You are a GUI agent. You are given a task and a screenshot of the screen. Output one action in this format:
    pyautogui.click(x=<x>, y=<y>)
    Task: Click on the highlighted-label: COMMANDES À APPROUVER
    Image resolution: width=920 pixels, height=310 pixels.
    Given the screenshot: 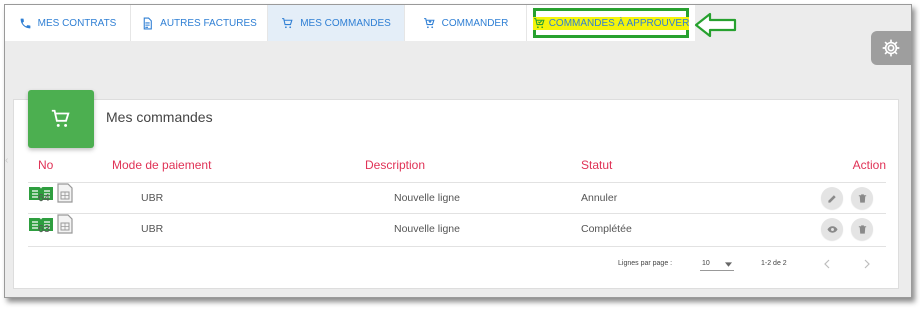 What is the action you would take?
    pyautogui.click(x=611, y=23)
    